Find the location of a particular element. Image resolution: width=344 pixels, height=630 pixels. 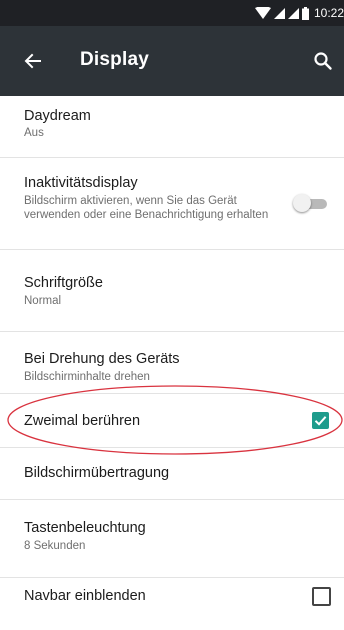

setting-title: Navbar einblenden is located at coordinates (85, 596).